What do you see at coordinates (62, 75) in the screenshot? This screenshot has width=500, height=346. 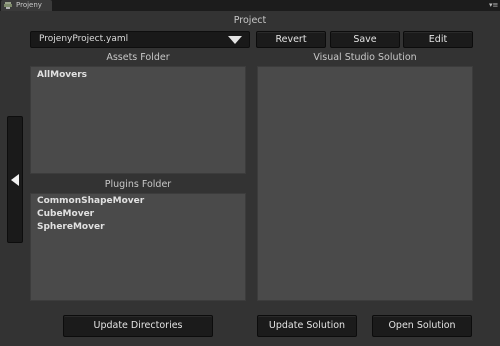 I see `list-item: AllMovers` at bounding box center [62, 75].